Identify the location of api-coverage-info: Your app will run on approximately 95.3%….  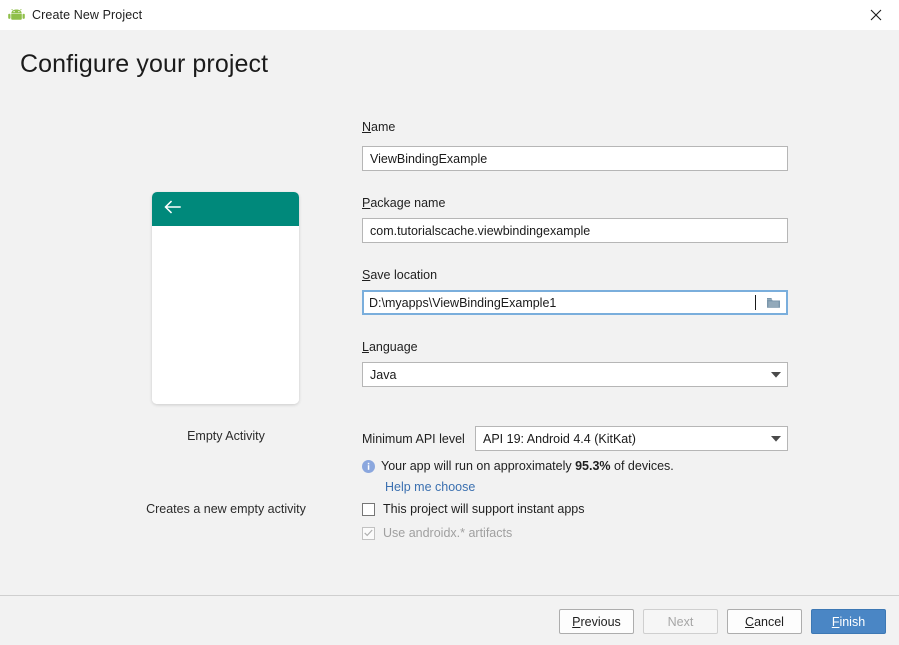
(518, 466).